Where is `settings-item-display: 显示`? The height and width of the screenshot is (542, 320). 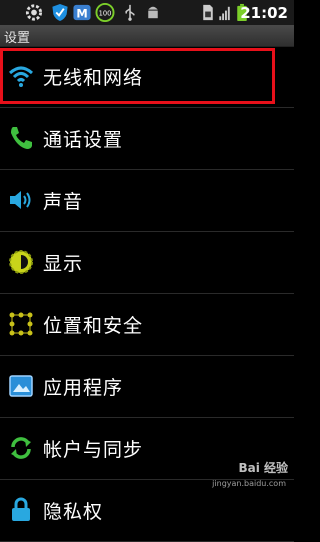 settings-item-display: 显示 is located at coordinates (147, 263).